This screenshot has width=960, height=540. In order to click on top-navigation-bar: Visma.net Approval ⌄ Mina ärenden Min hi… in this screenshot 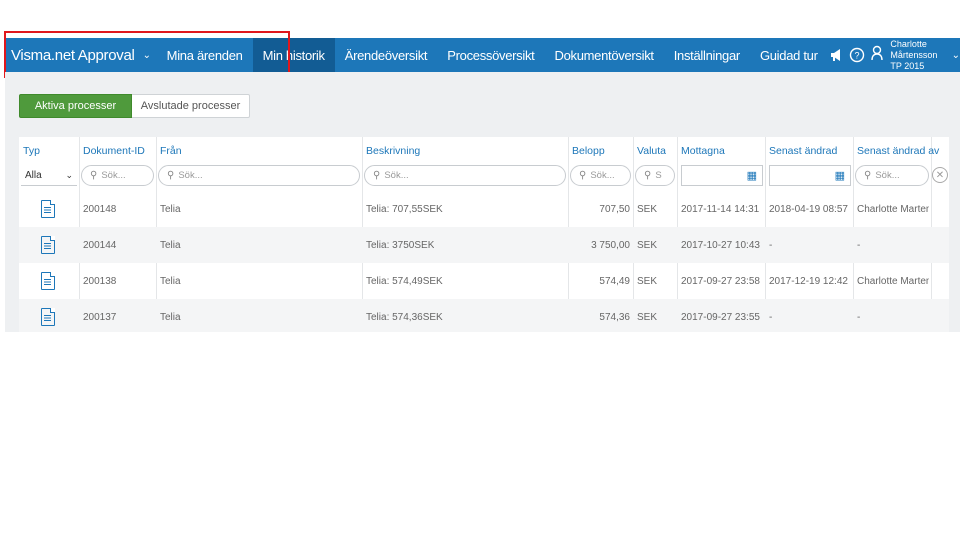, I will do `click(482, 55)`.